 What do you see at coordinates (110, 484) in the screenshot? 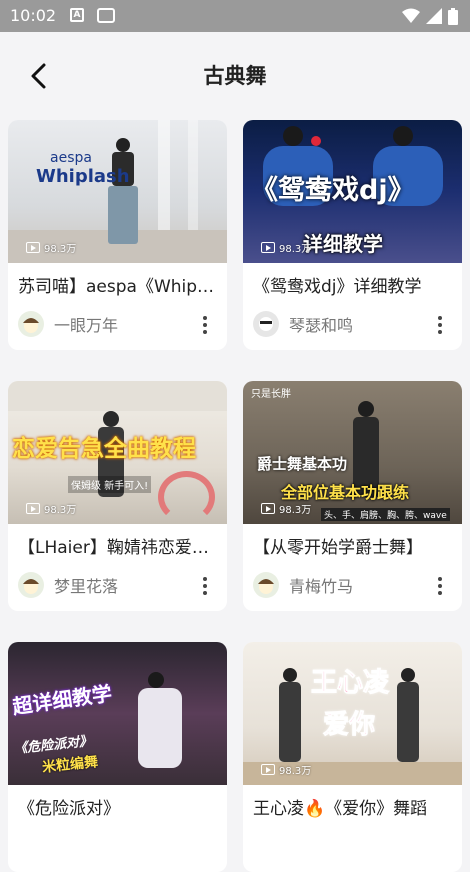
I see `thumbnail-caption: 保姆级 新手可入!` at bounding box center [110, 484].